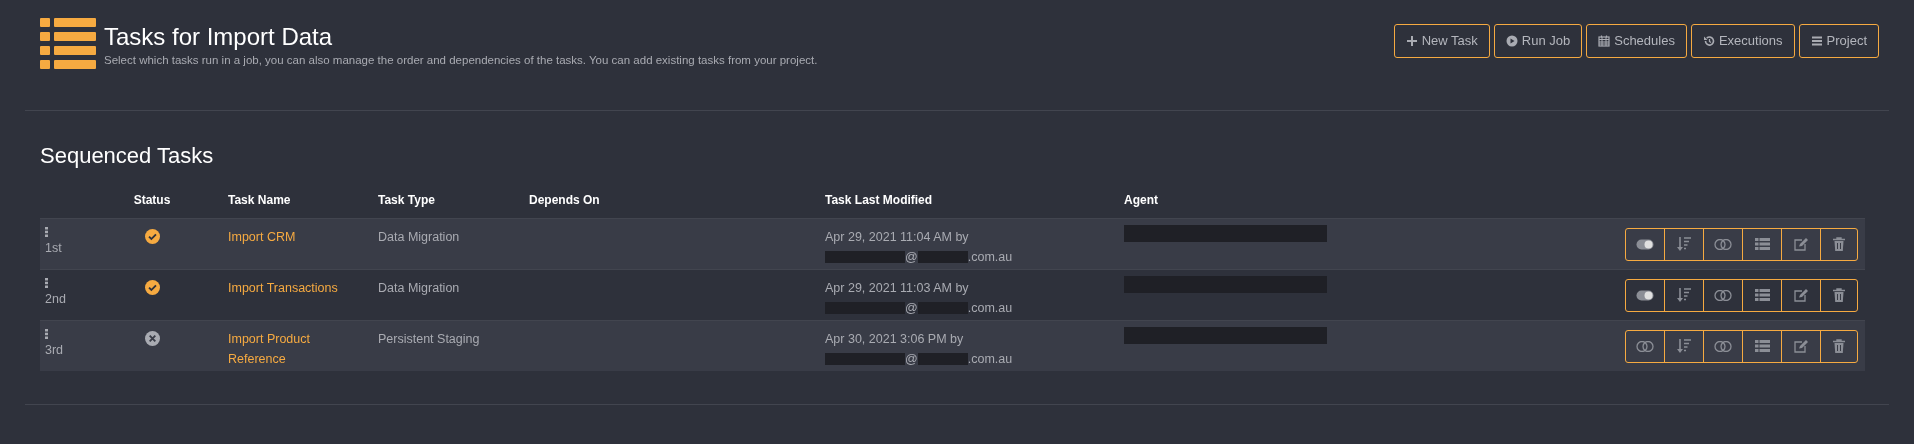 Image resolution: width=1914 pixels, height=444 pixels. I want to click on toolbar-button: Schedules, so click(1636, 41).